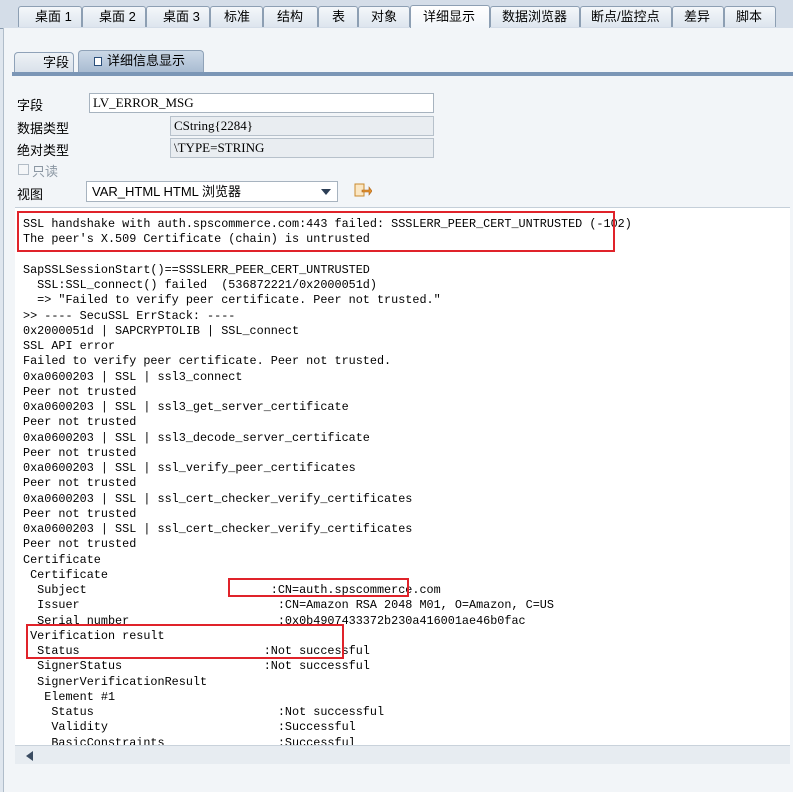  What do you see at coordinates (316, 231) in the screenshot?
I see `highlight-ssl-error` at bounding box center [316, 231].